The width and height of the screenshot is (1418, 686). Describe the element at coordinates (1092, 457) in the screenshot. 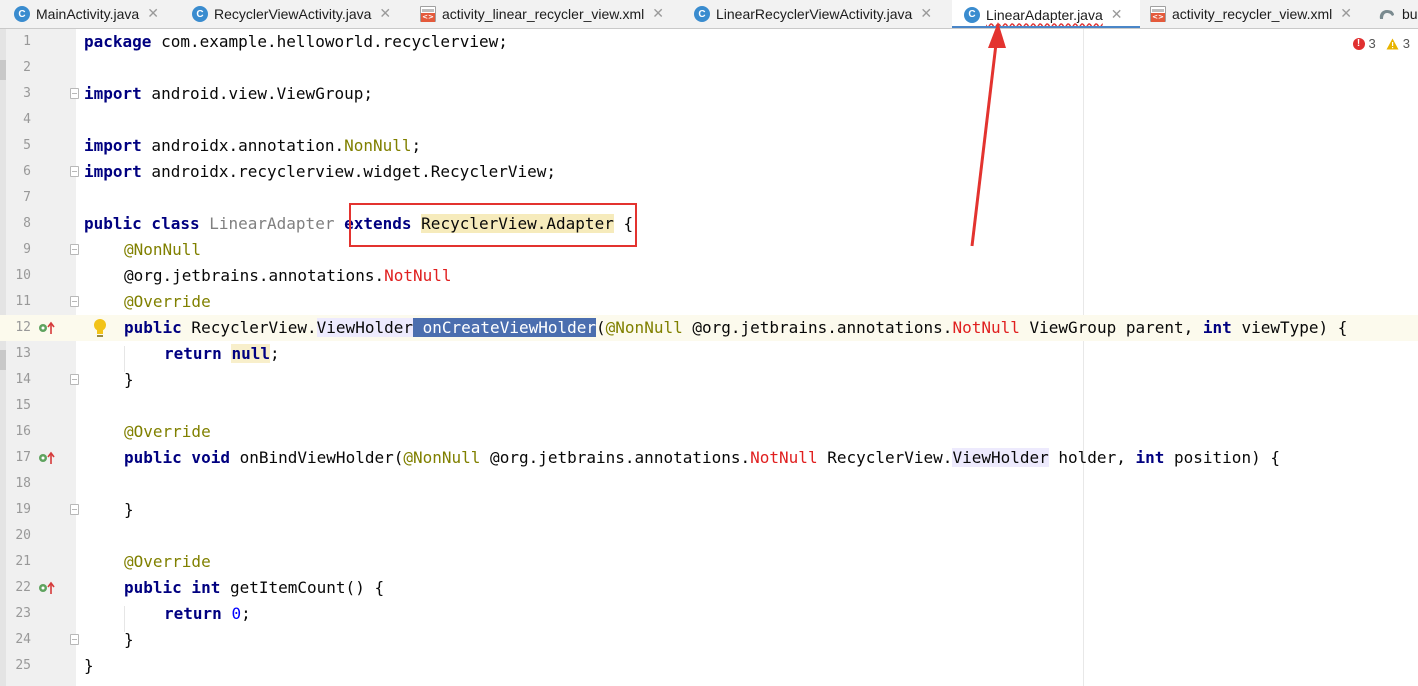

I see `code-token: holder,` at that location.